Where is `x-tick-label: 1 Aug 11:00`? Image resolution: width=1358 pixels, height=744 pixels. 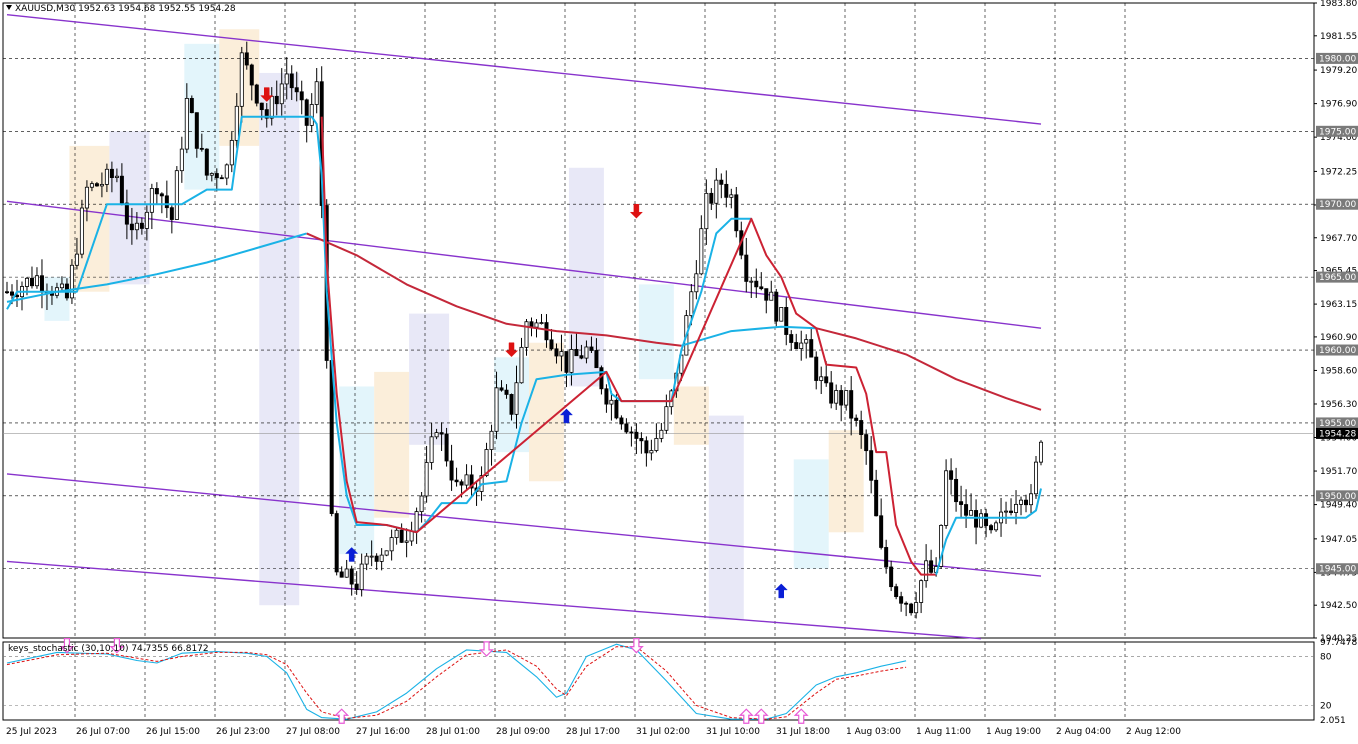 x-tick-label: 1 Aug 11:00 is located at coordinates (943, 732).